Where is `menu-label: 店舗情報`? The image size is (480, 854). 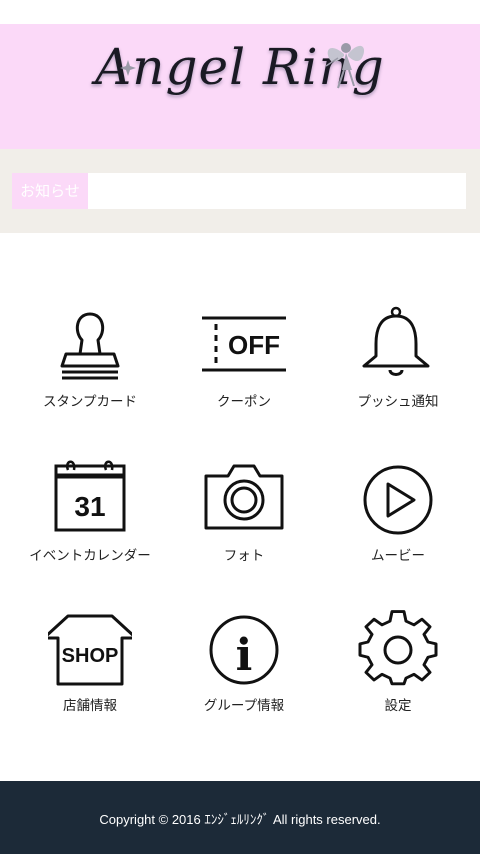 menu-label: 店舗情報 is located at coordinates (90, 706).